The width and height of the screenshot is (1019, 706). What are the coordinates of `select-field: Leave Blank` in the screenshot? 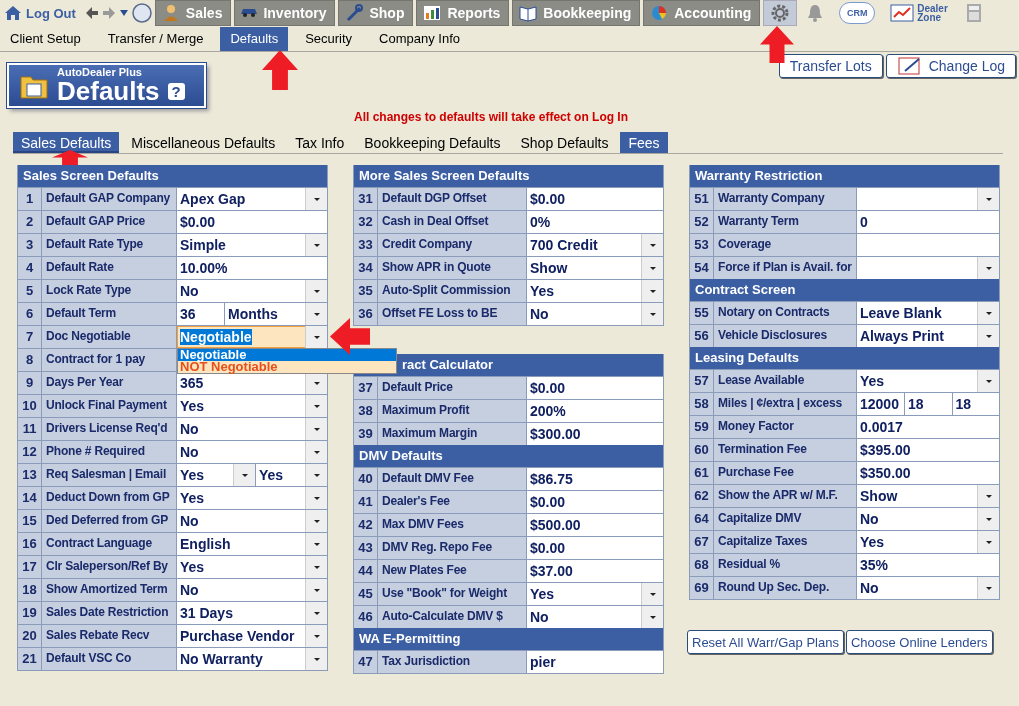 It's located at (928, 313).